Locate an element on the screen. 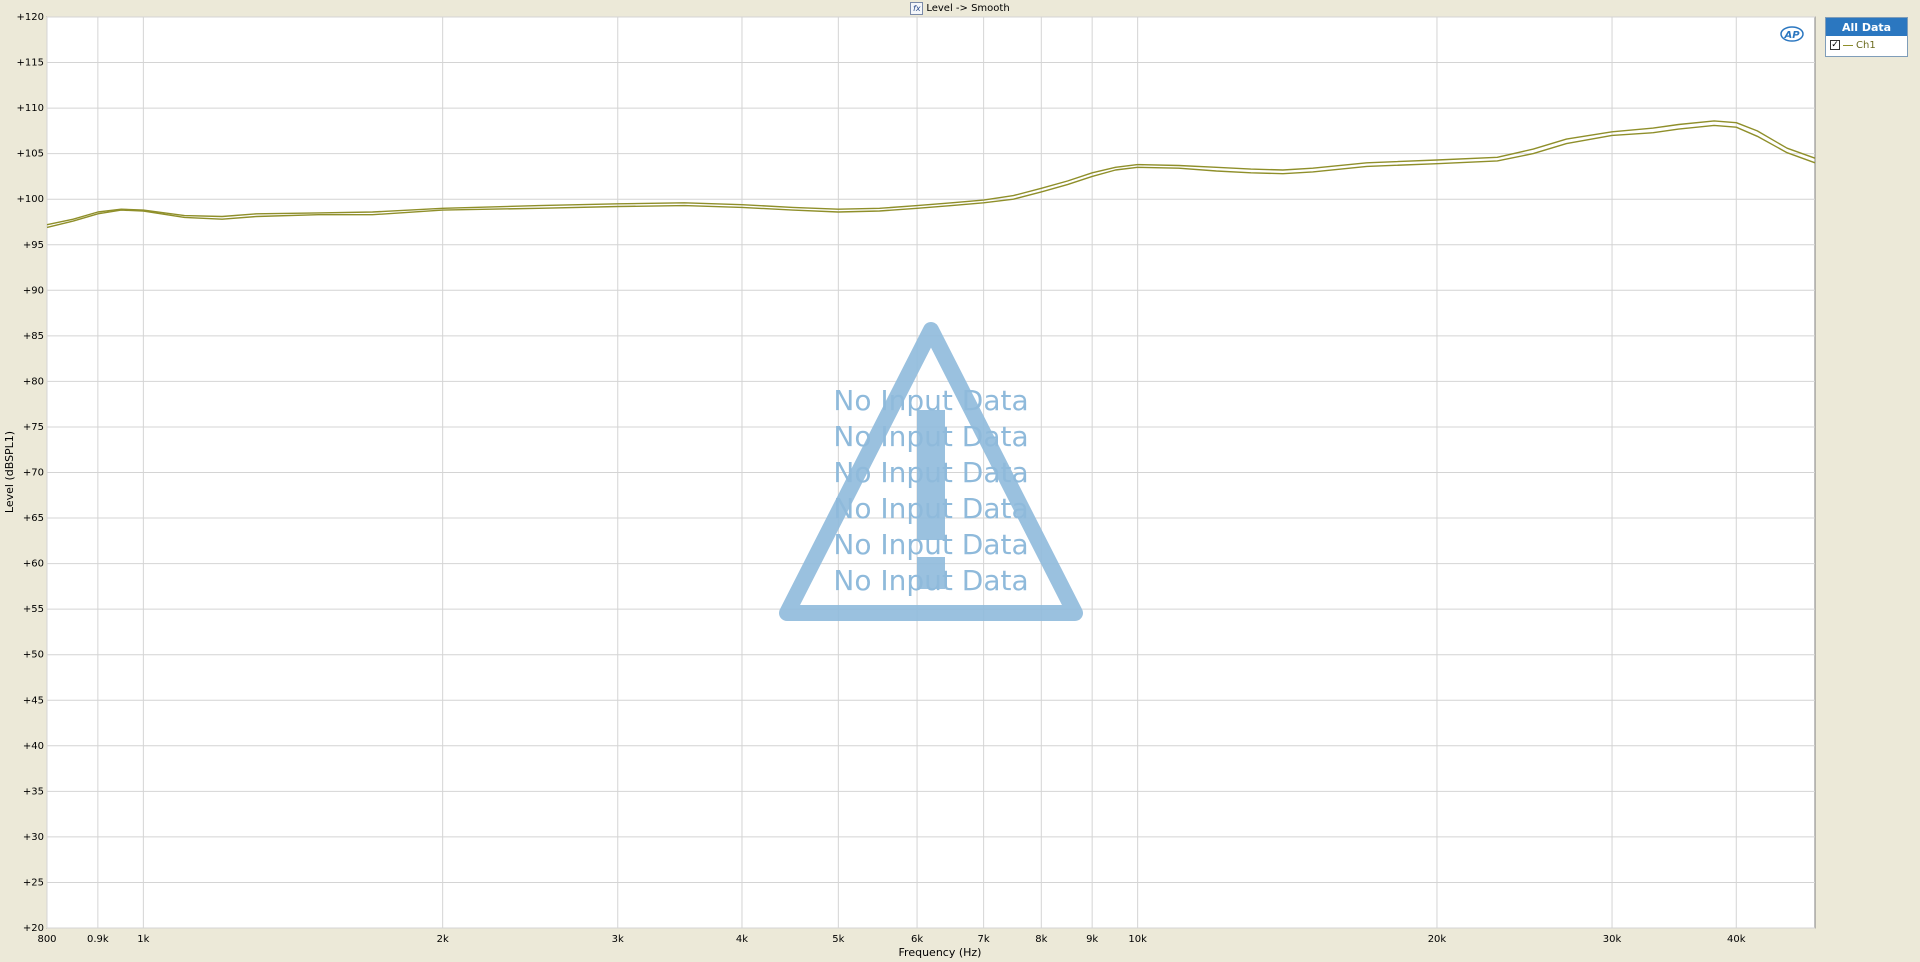  y-tick-label: +85 is located at coordinates (33, 336).